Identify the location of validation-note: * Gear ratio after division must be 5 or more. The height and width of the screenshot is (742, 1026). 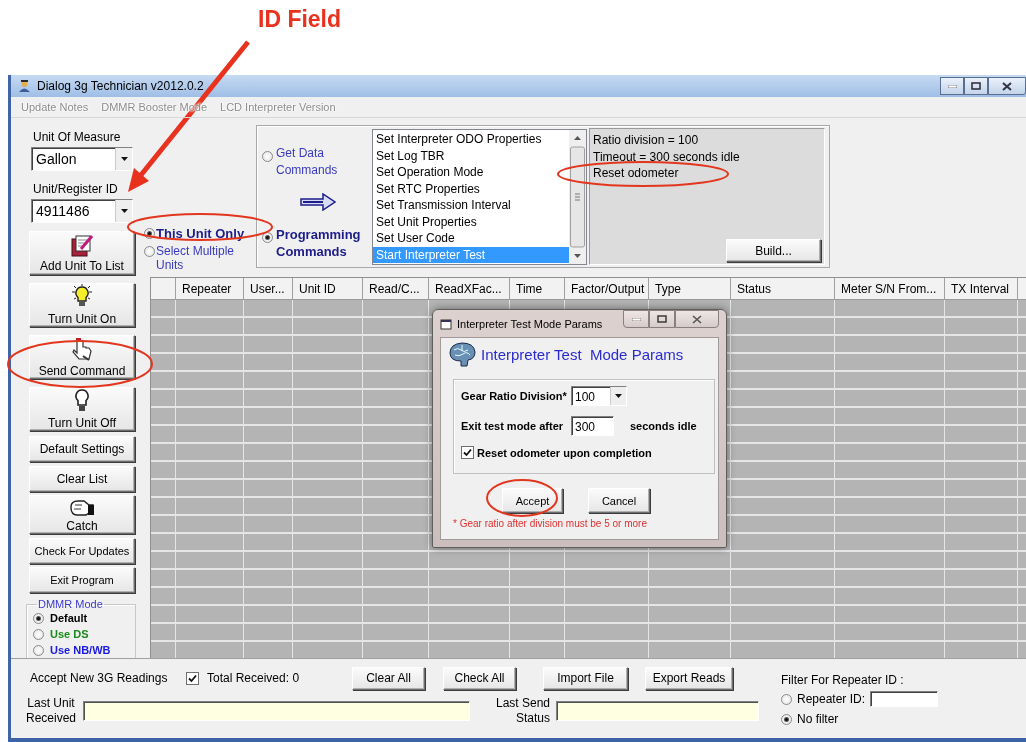
(550, 523).